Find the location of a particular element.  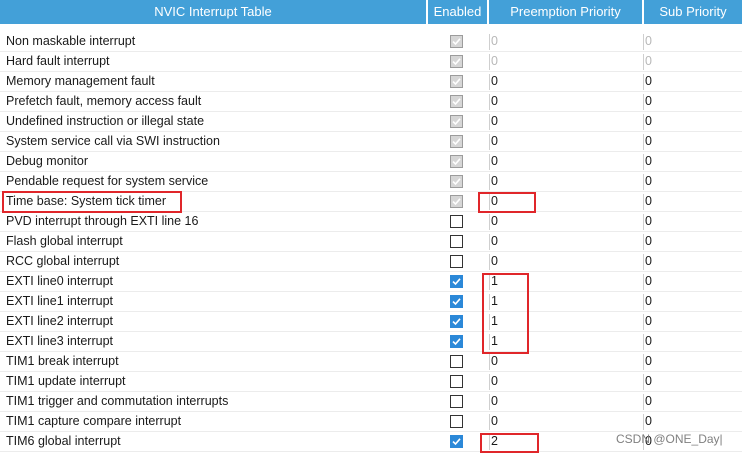

table-row: Hard fault interrupt 0 0 is located at coordinates (371, 62).